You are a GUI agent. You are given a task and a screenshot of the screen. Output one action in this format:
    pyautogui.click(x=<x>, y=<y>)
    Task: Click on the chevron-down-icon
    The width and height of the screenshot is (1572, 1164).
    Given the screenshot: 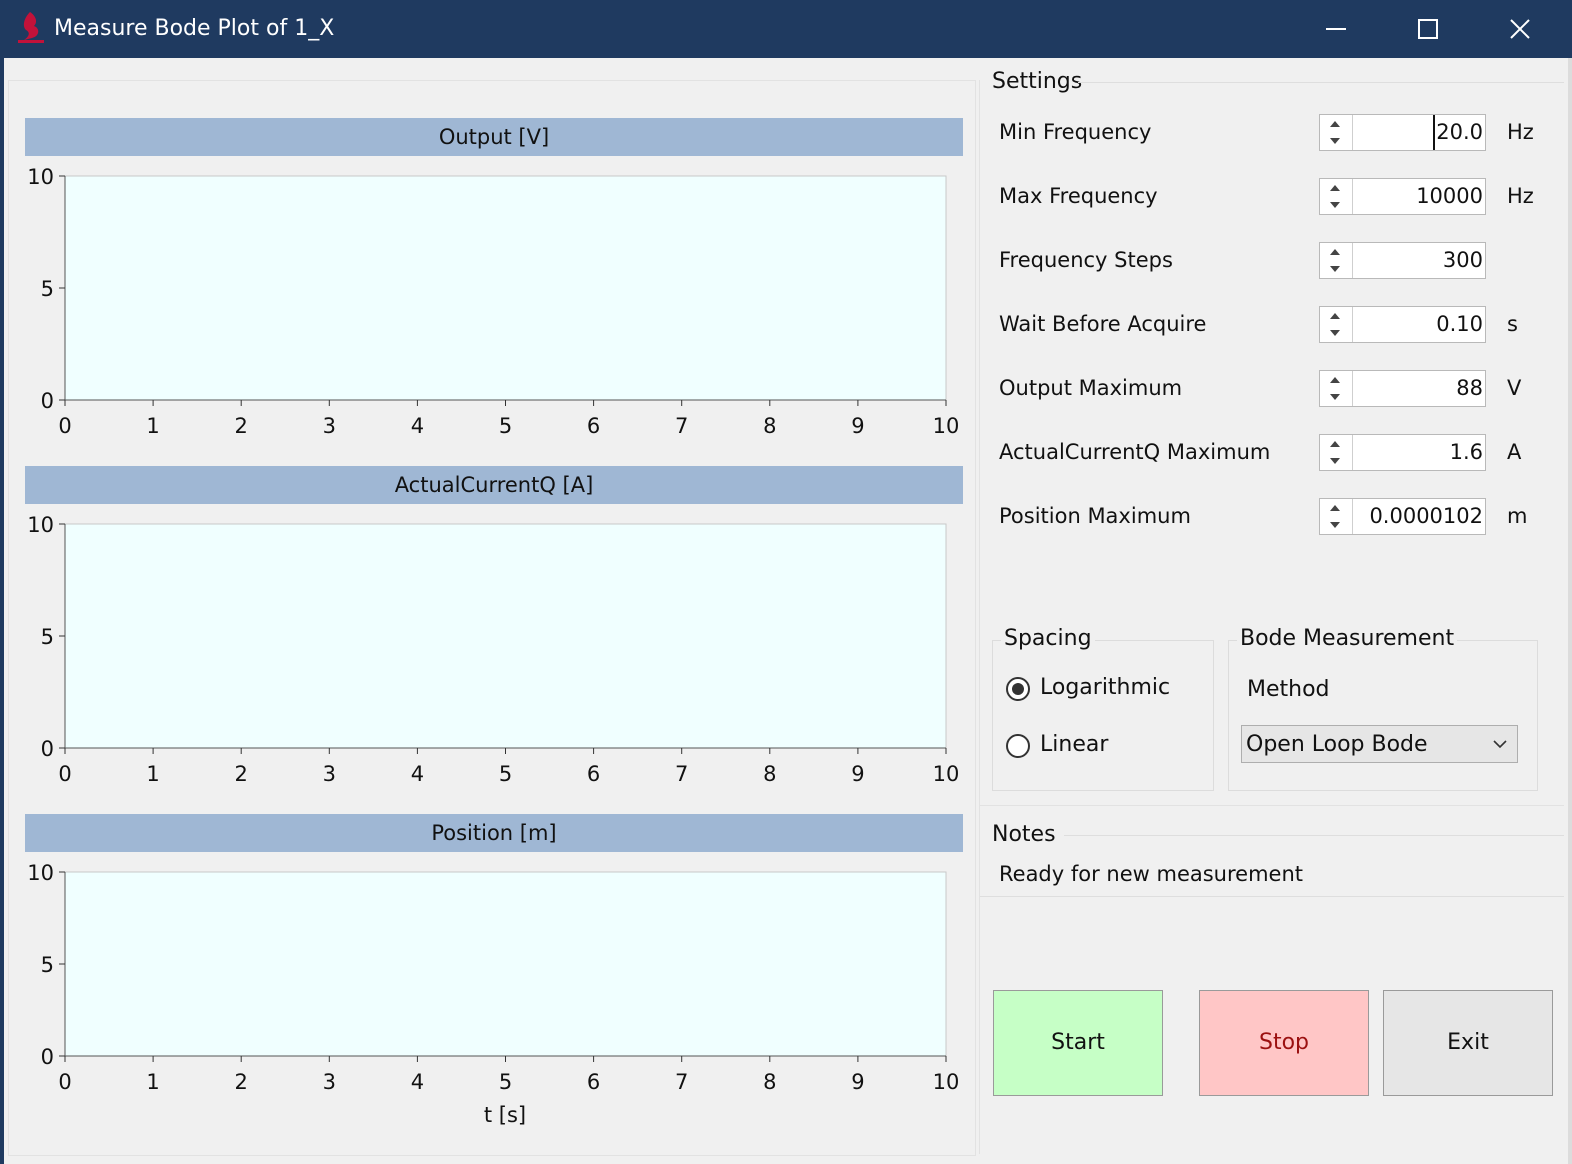 What is the action you would take?
    pyautogui.click(x=1500, y=744)
    